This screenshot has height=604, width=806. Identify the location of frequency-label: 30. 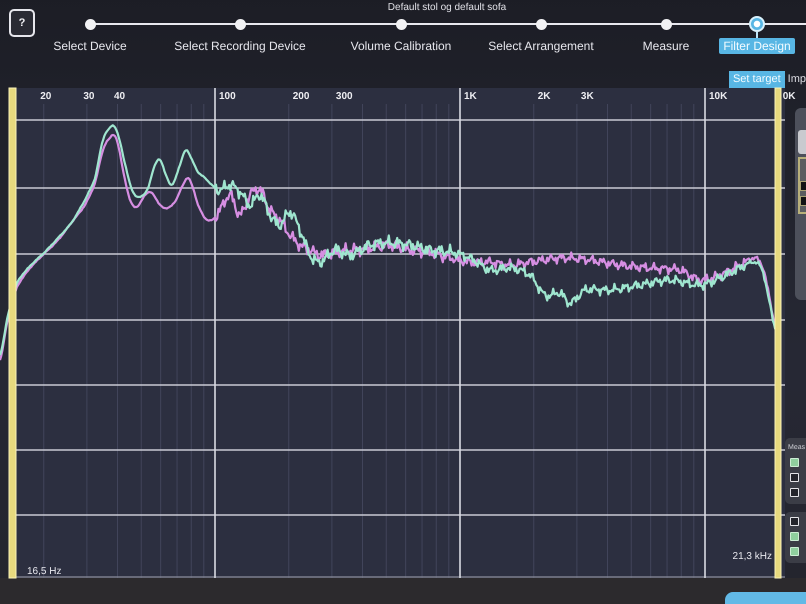
(88, 96).